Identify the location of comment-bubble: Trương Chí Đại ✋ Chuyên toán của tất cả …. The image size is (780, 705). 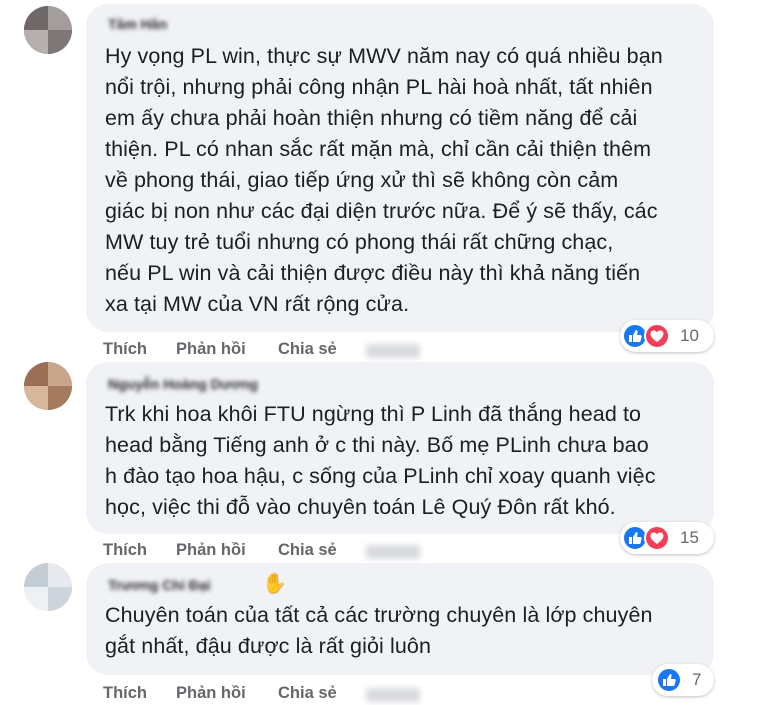
(400, 619).